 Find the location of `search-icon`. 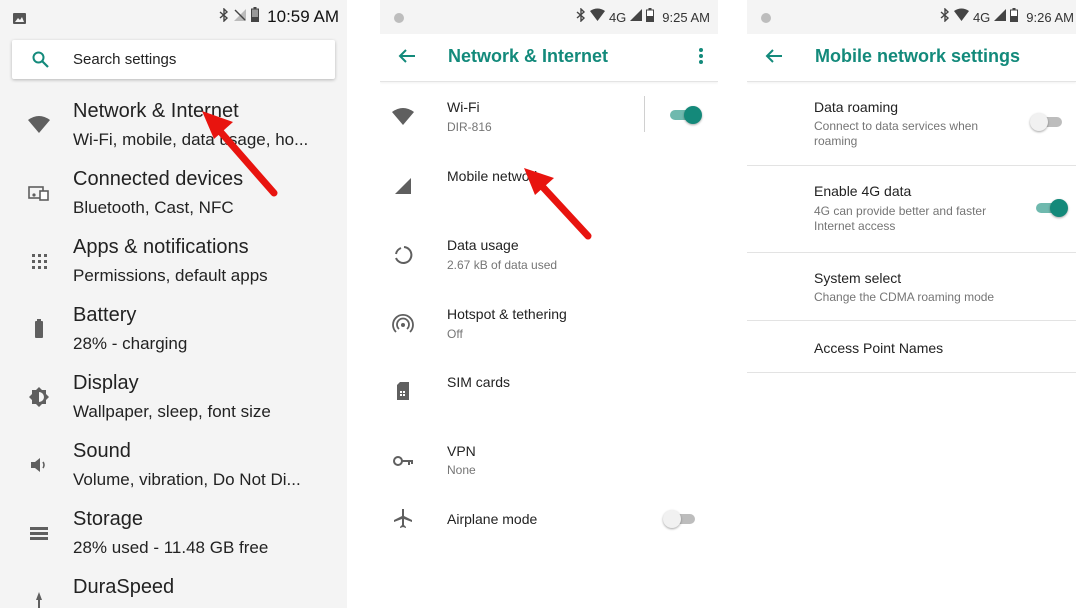

search-icon is located at coordinates (40, 62).